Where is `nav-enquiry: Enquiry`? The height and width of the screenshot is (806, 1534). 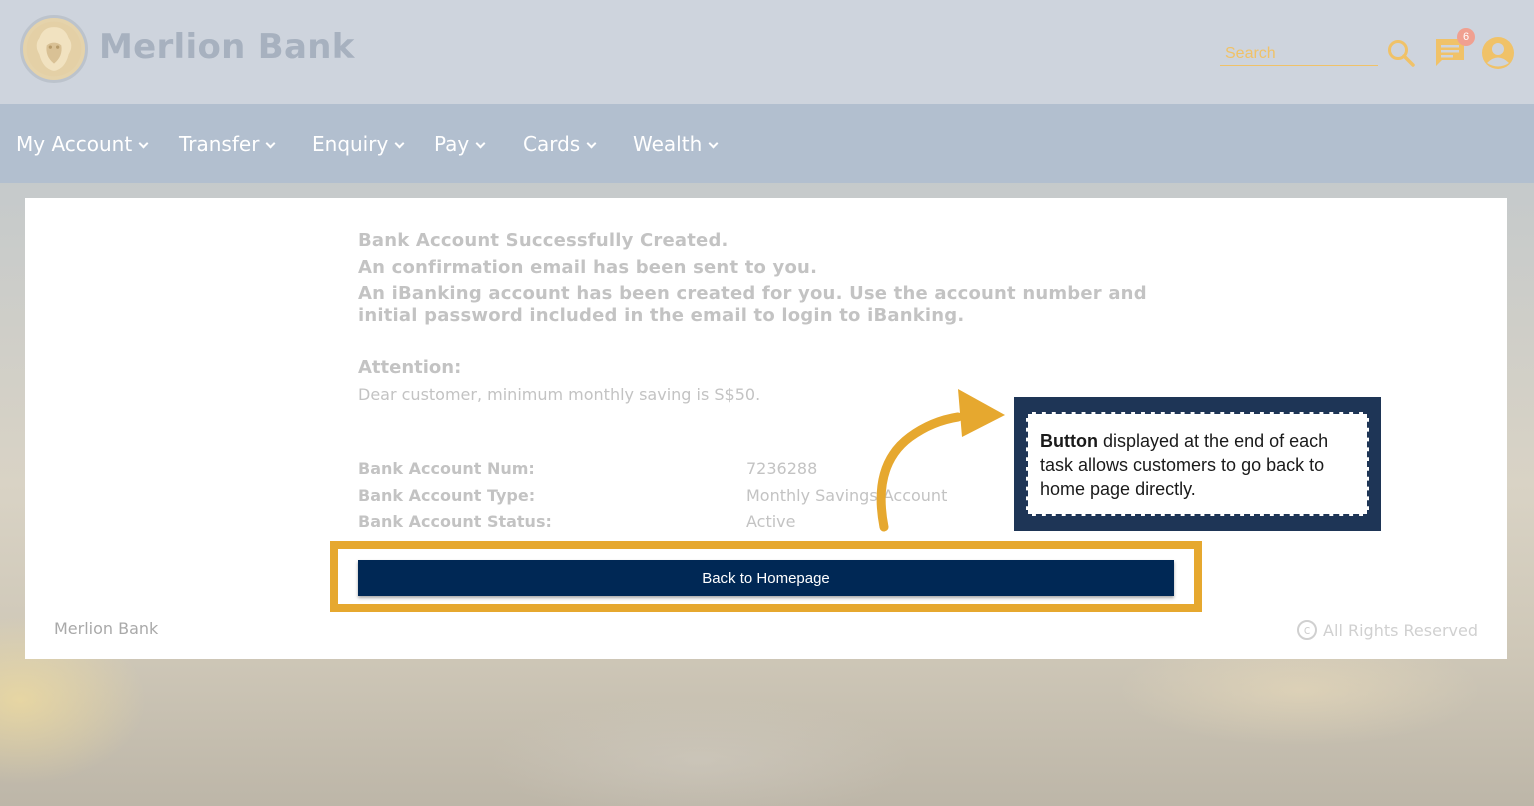
nav-enquiry: Enquiry is located at coordinates (358, 144).